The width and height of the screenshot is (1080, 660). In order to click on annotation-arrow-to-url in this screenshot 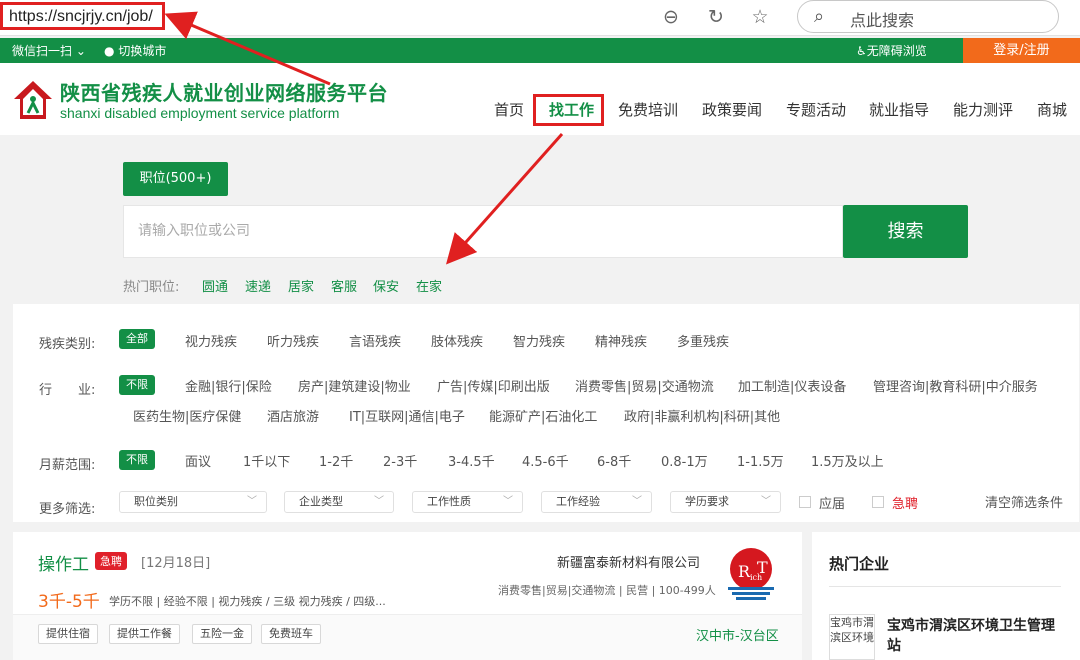, I will do `click(247, 48)`.